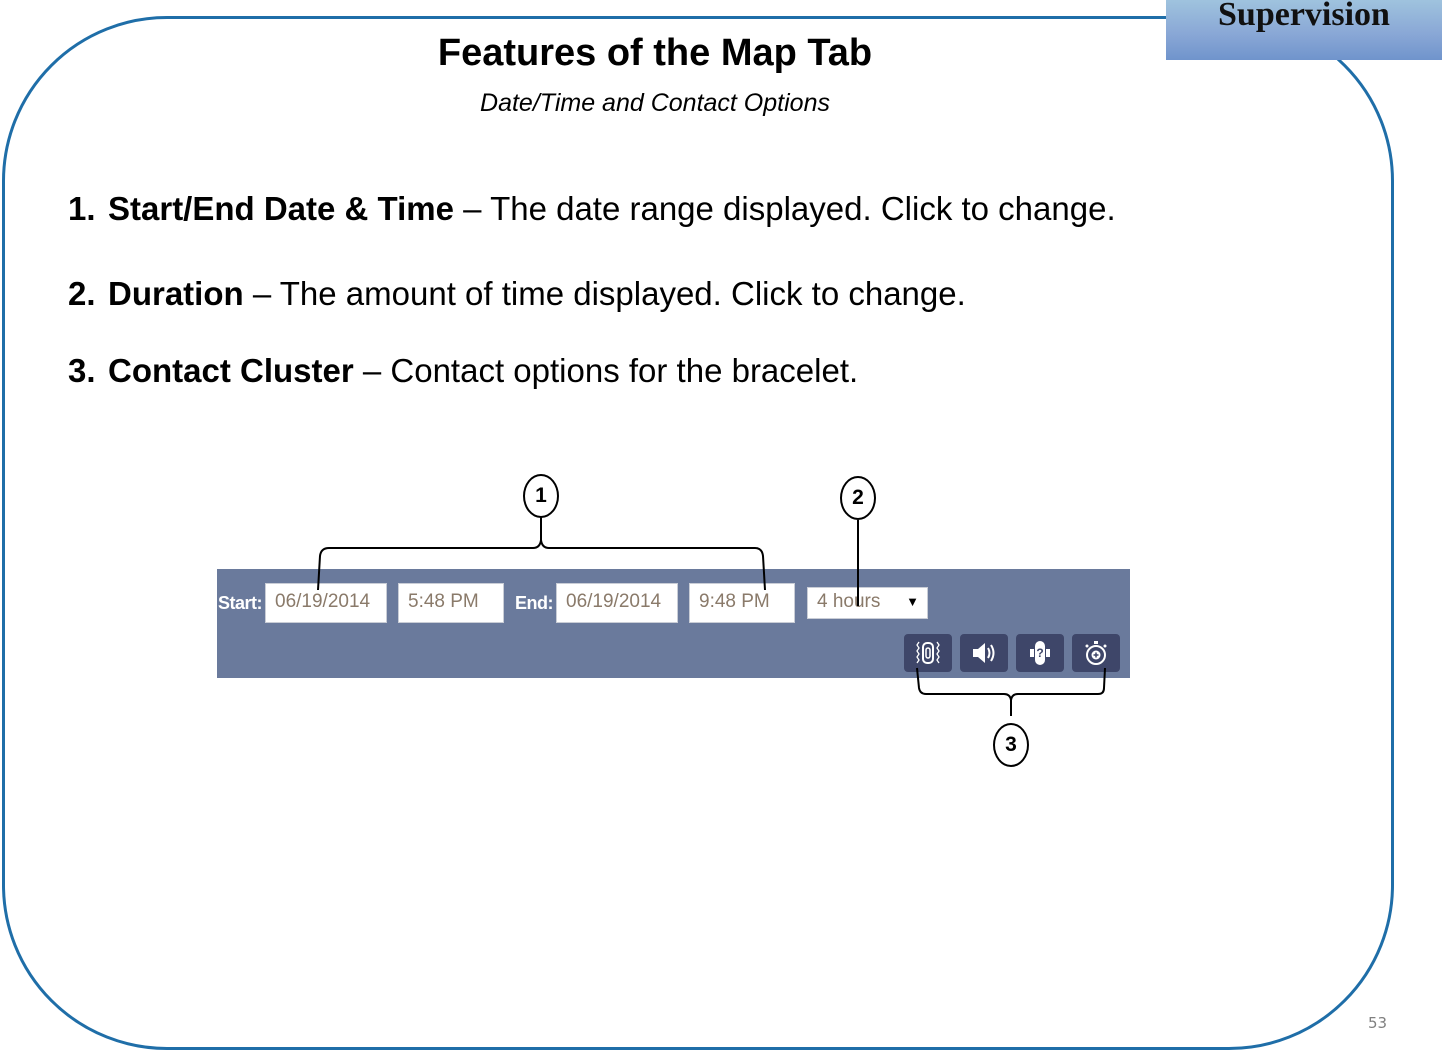 Image resolution: width=1442 pixels, height=1055 pixels. I want to click on locate-button: ?, so click(1040, 653).